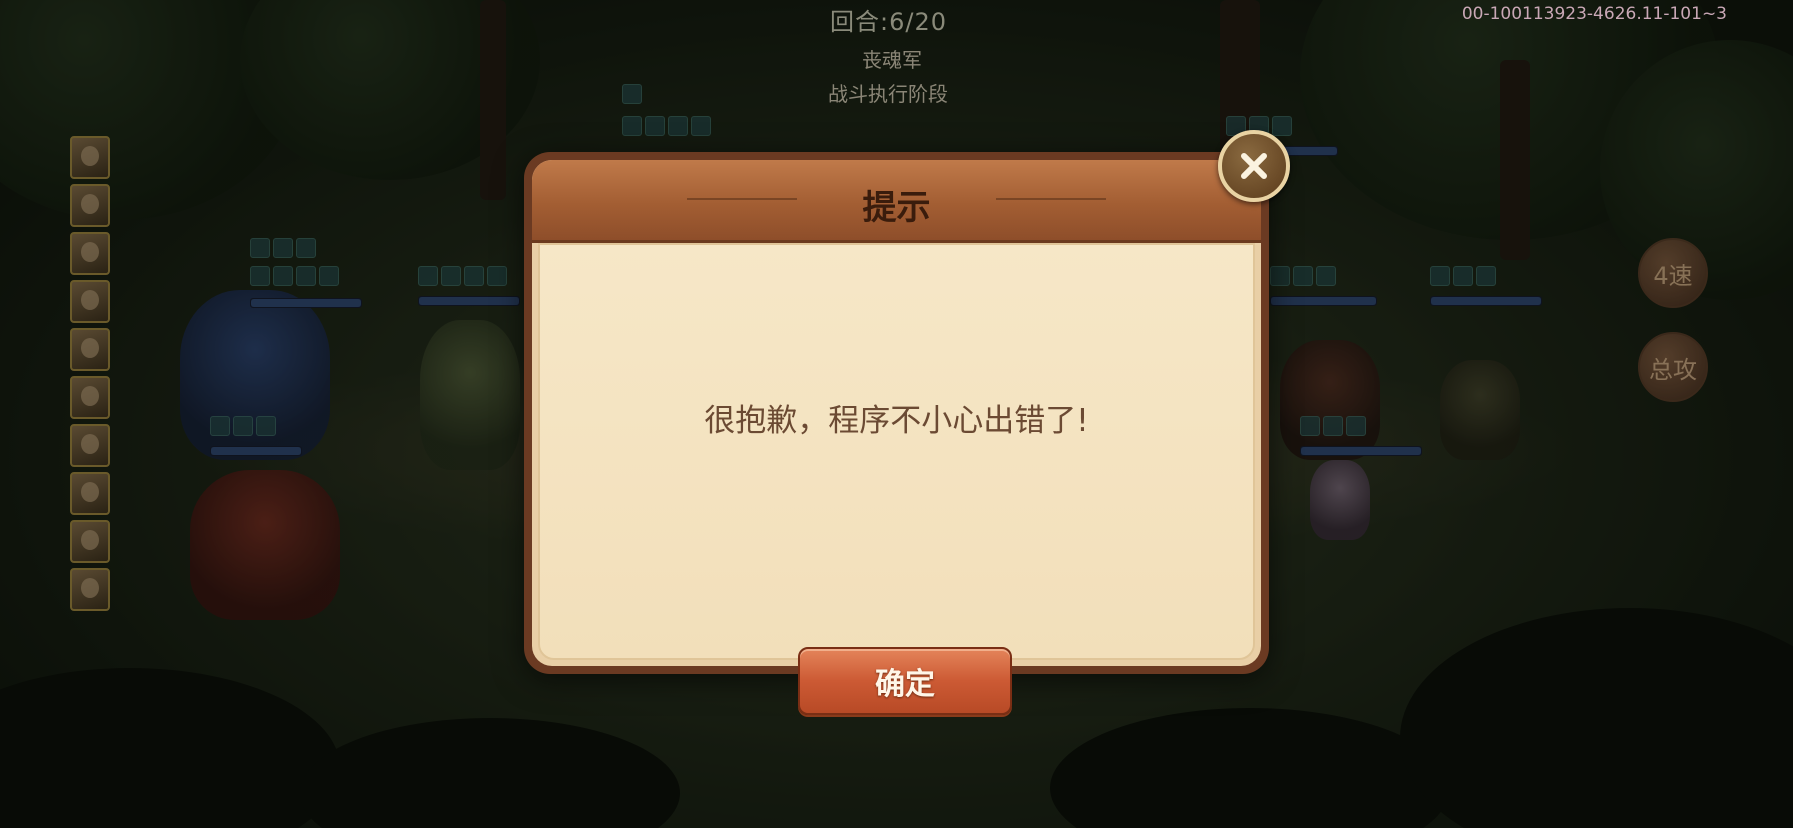  I want to click on dialog-header: 提示, so click(896, 201).